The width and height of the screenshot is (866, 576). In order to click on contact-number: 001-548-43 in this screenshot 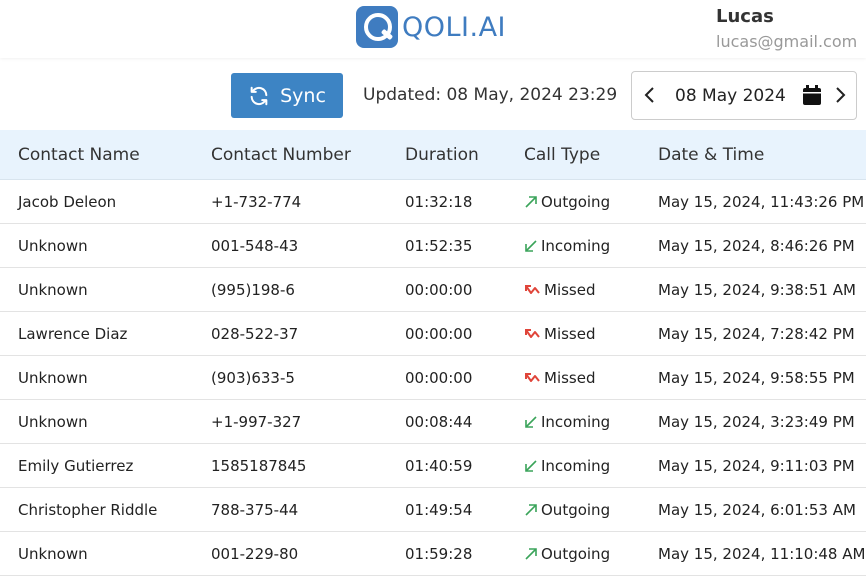, I will do `click(255, 246)`.